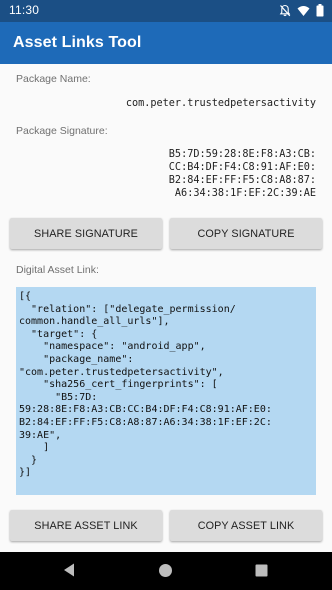 The image size is (332, 590). I want to click on battery-icon, so click(320, 10).